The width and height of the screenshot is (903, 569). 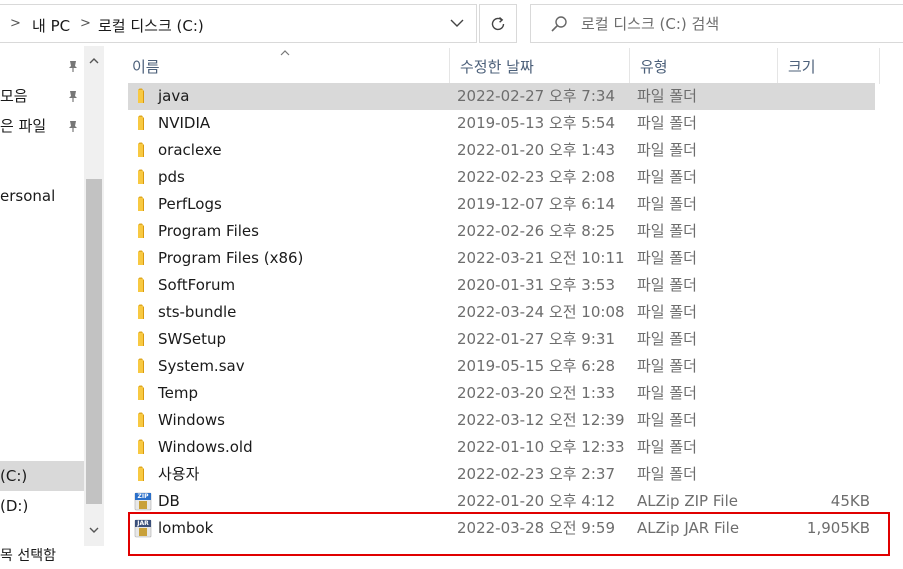 I want to click on file-row: sts-bundle 2022-03-24 오전 10:08 파일 폴더, so click(x=501, y=312).